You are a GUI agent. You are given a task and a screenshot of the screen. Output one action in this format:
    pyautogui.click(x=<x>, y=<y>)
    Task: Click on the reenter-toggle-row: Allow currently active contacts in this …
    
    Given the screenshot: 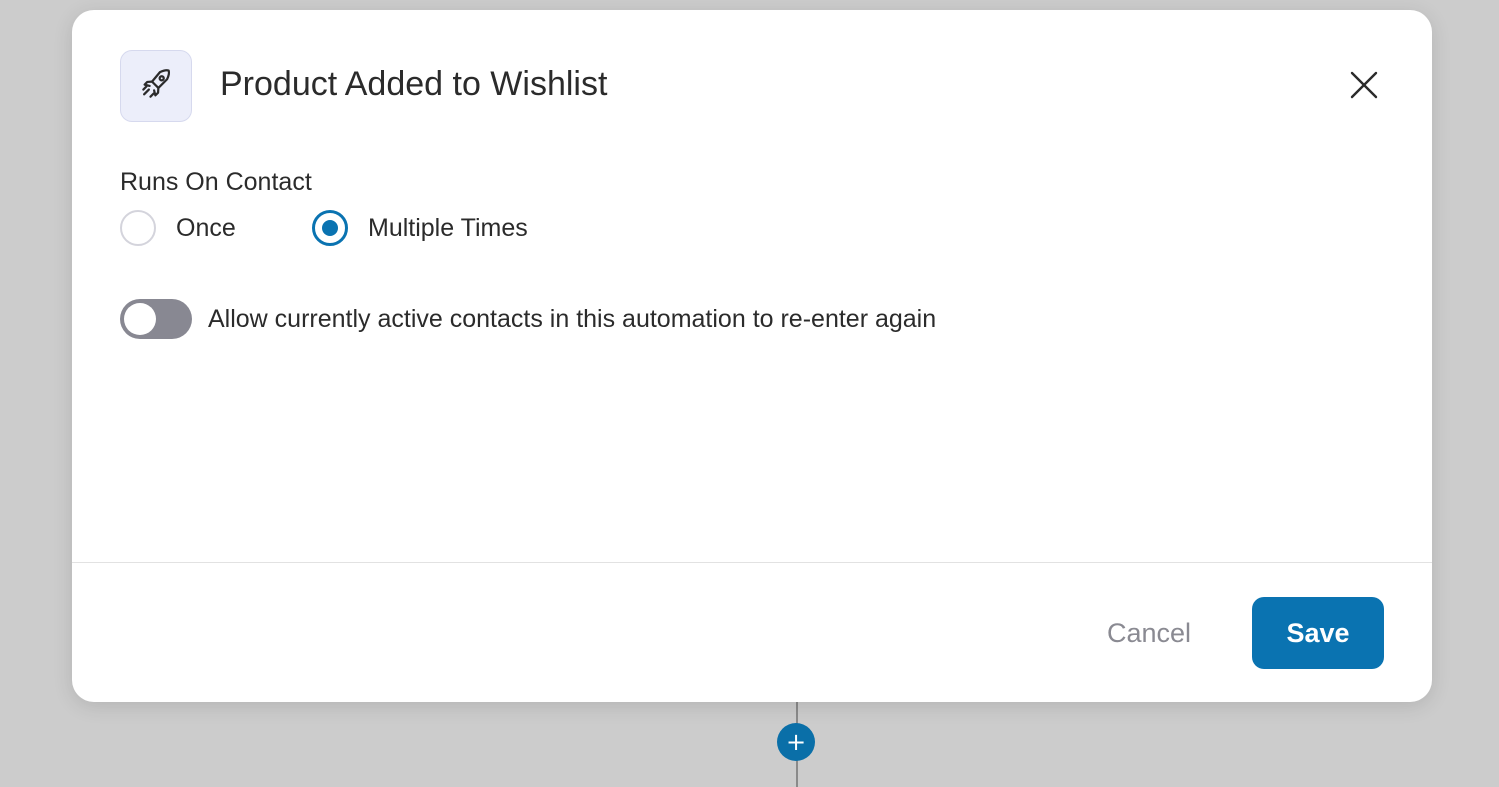 What is the action you would take?
    pyautogui.click(x=528, y=319)
    